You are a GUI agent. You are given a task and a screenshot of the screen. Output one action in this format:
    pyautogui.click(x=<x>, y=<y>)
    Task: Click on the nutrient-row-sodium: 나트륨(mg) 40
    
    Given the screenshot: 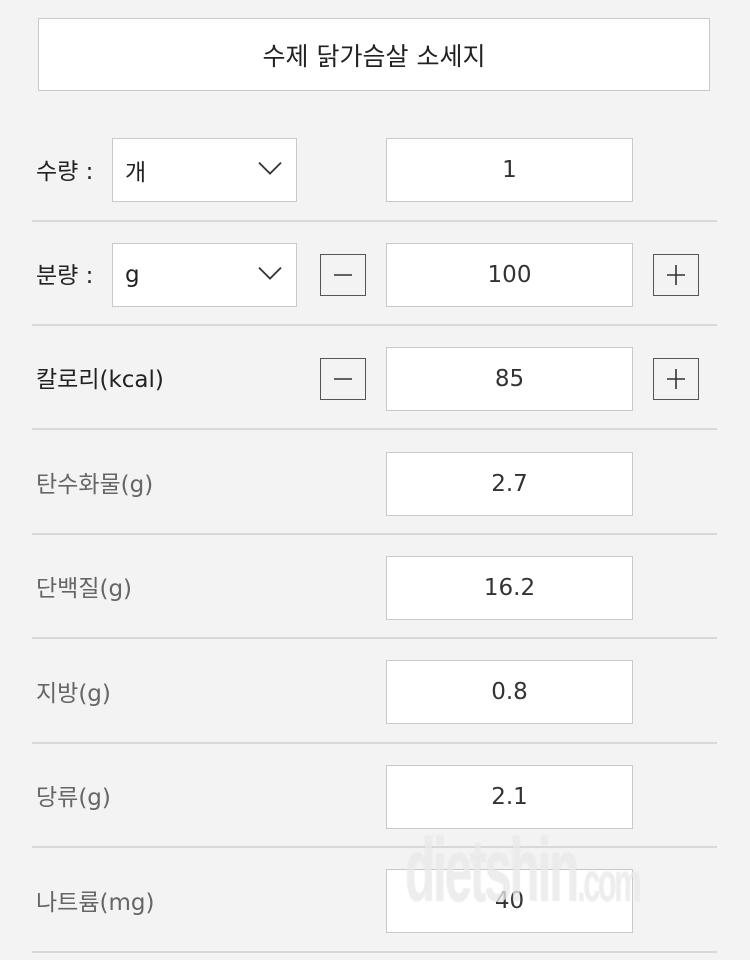 What is the action you would take?
    pyautogui.click(x=374, y=901)
    